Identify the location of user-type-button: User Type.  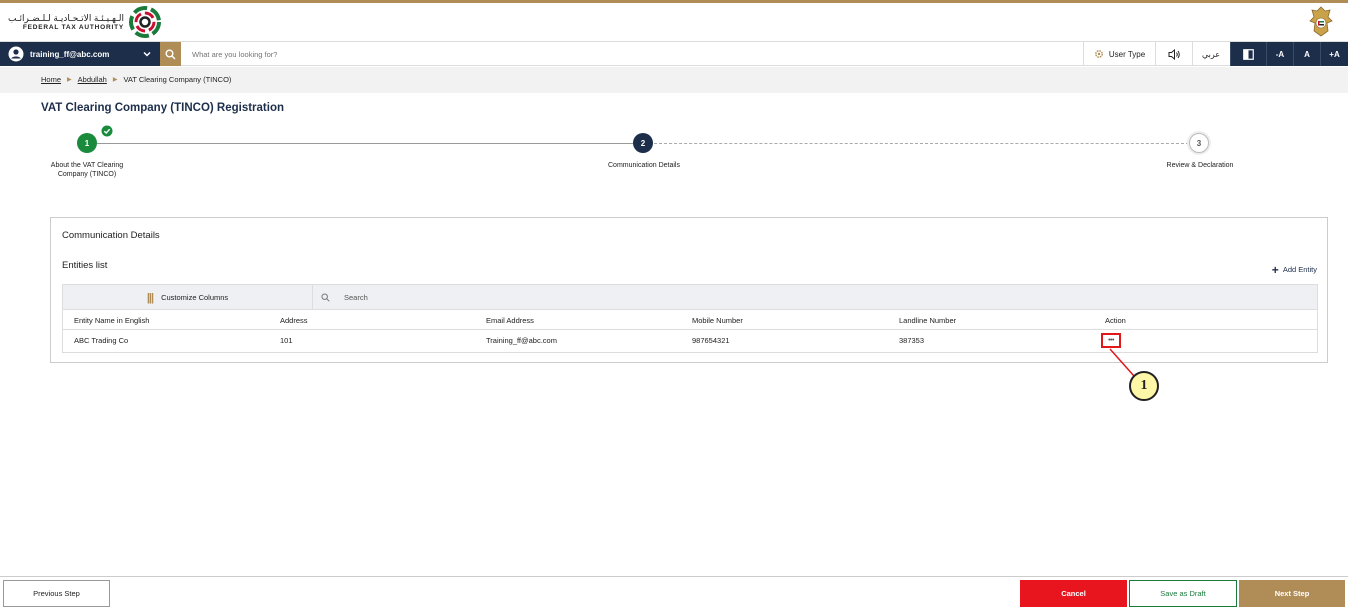
(1119, 54).